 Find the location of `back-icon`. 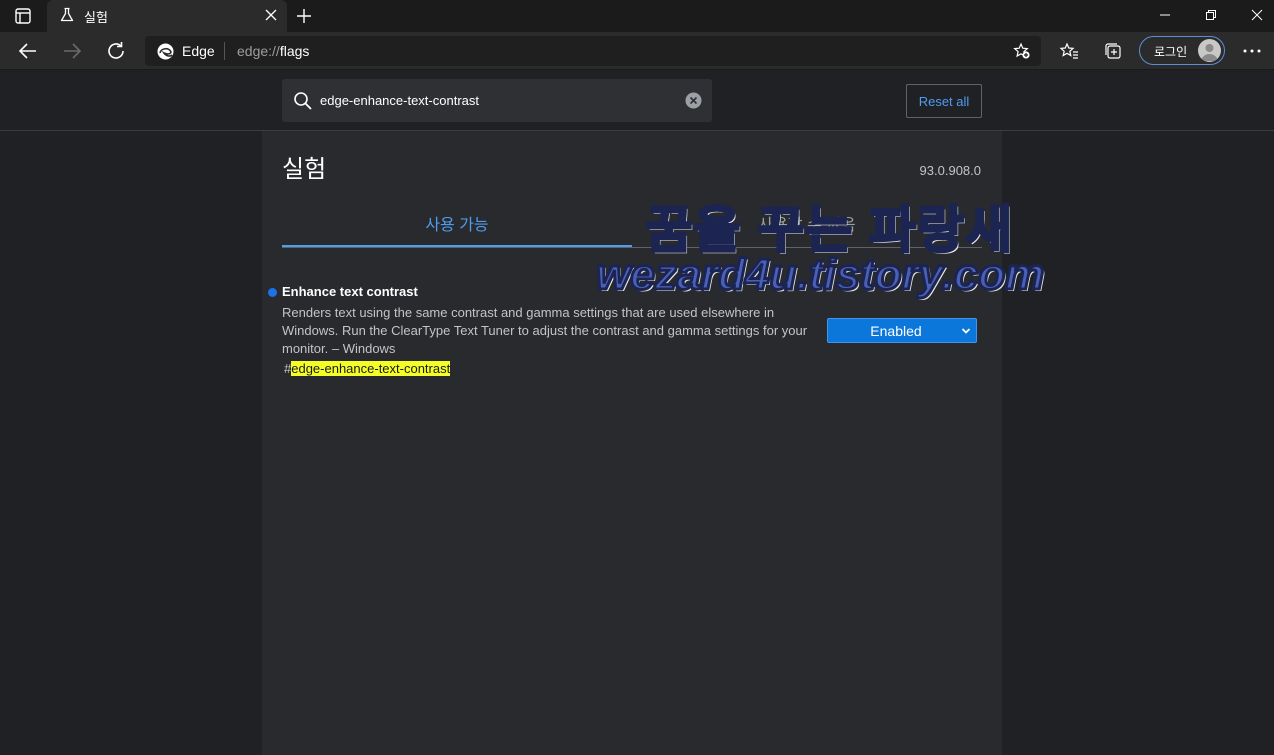

back-icon is located at coordinates (28, 51).